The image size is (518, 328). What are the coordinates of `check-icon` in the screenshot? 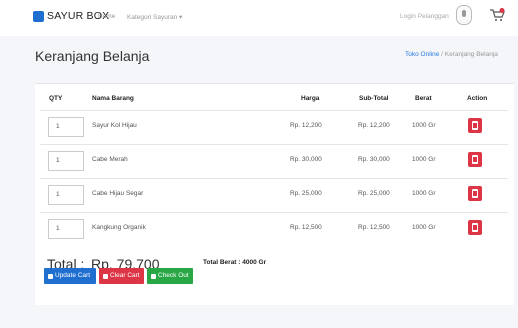 It's located at (153, 276).